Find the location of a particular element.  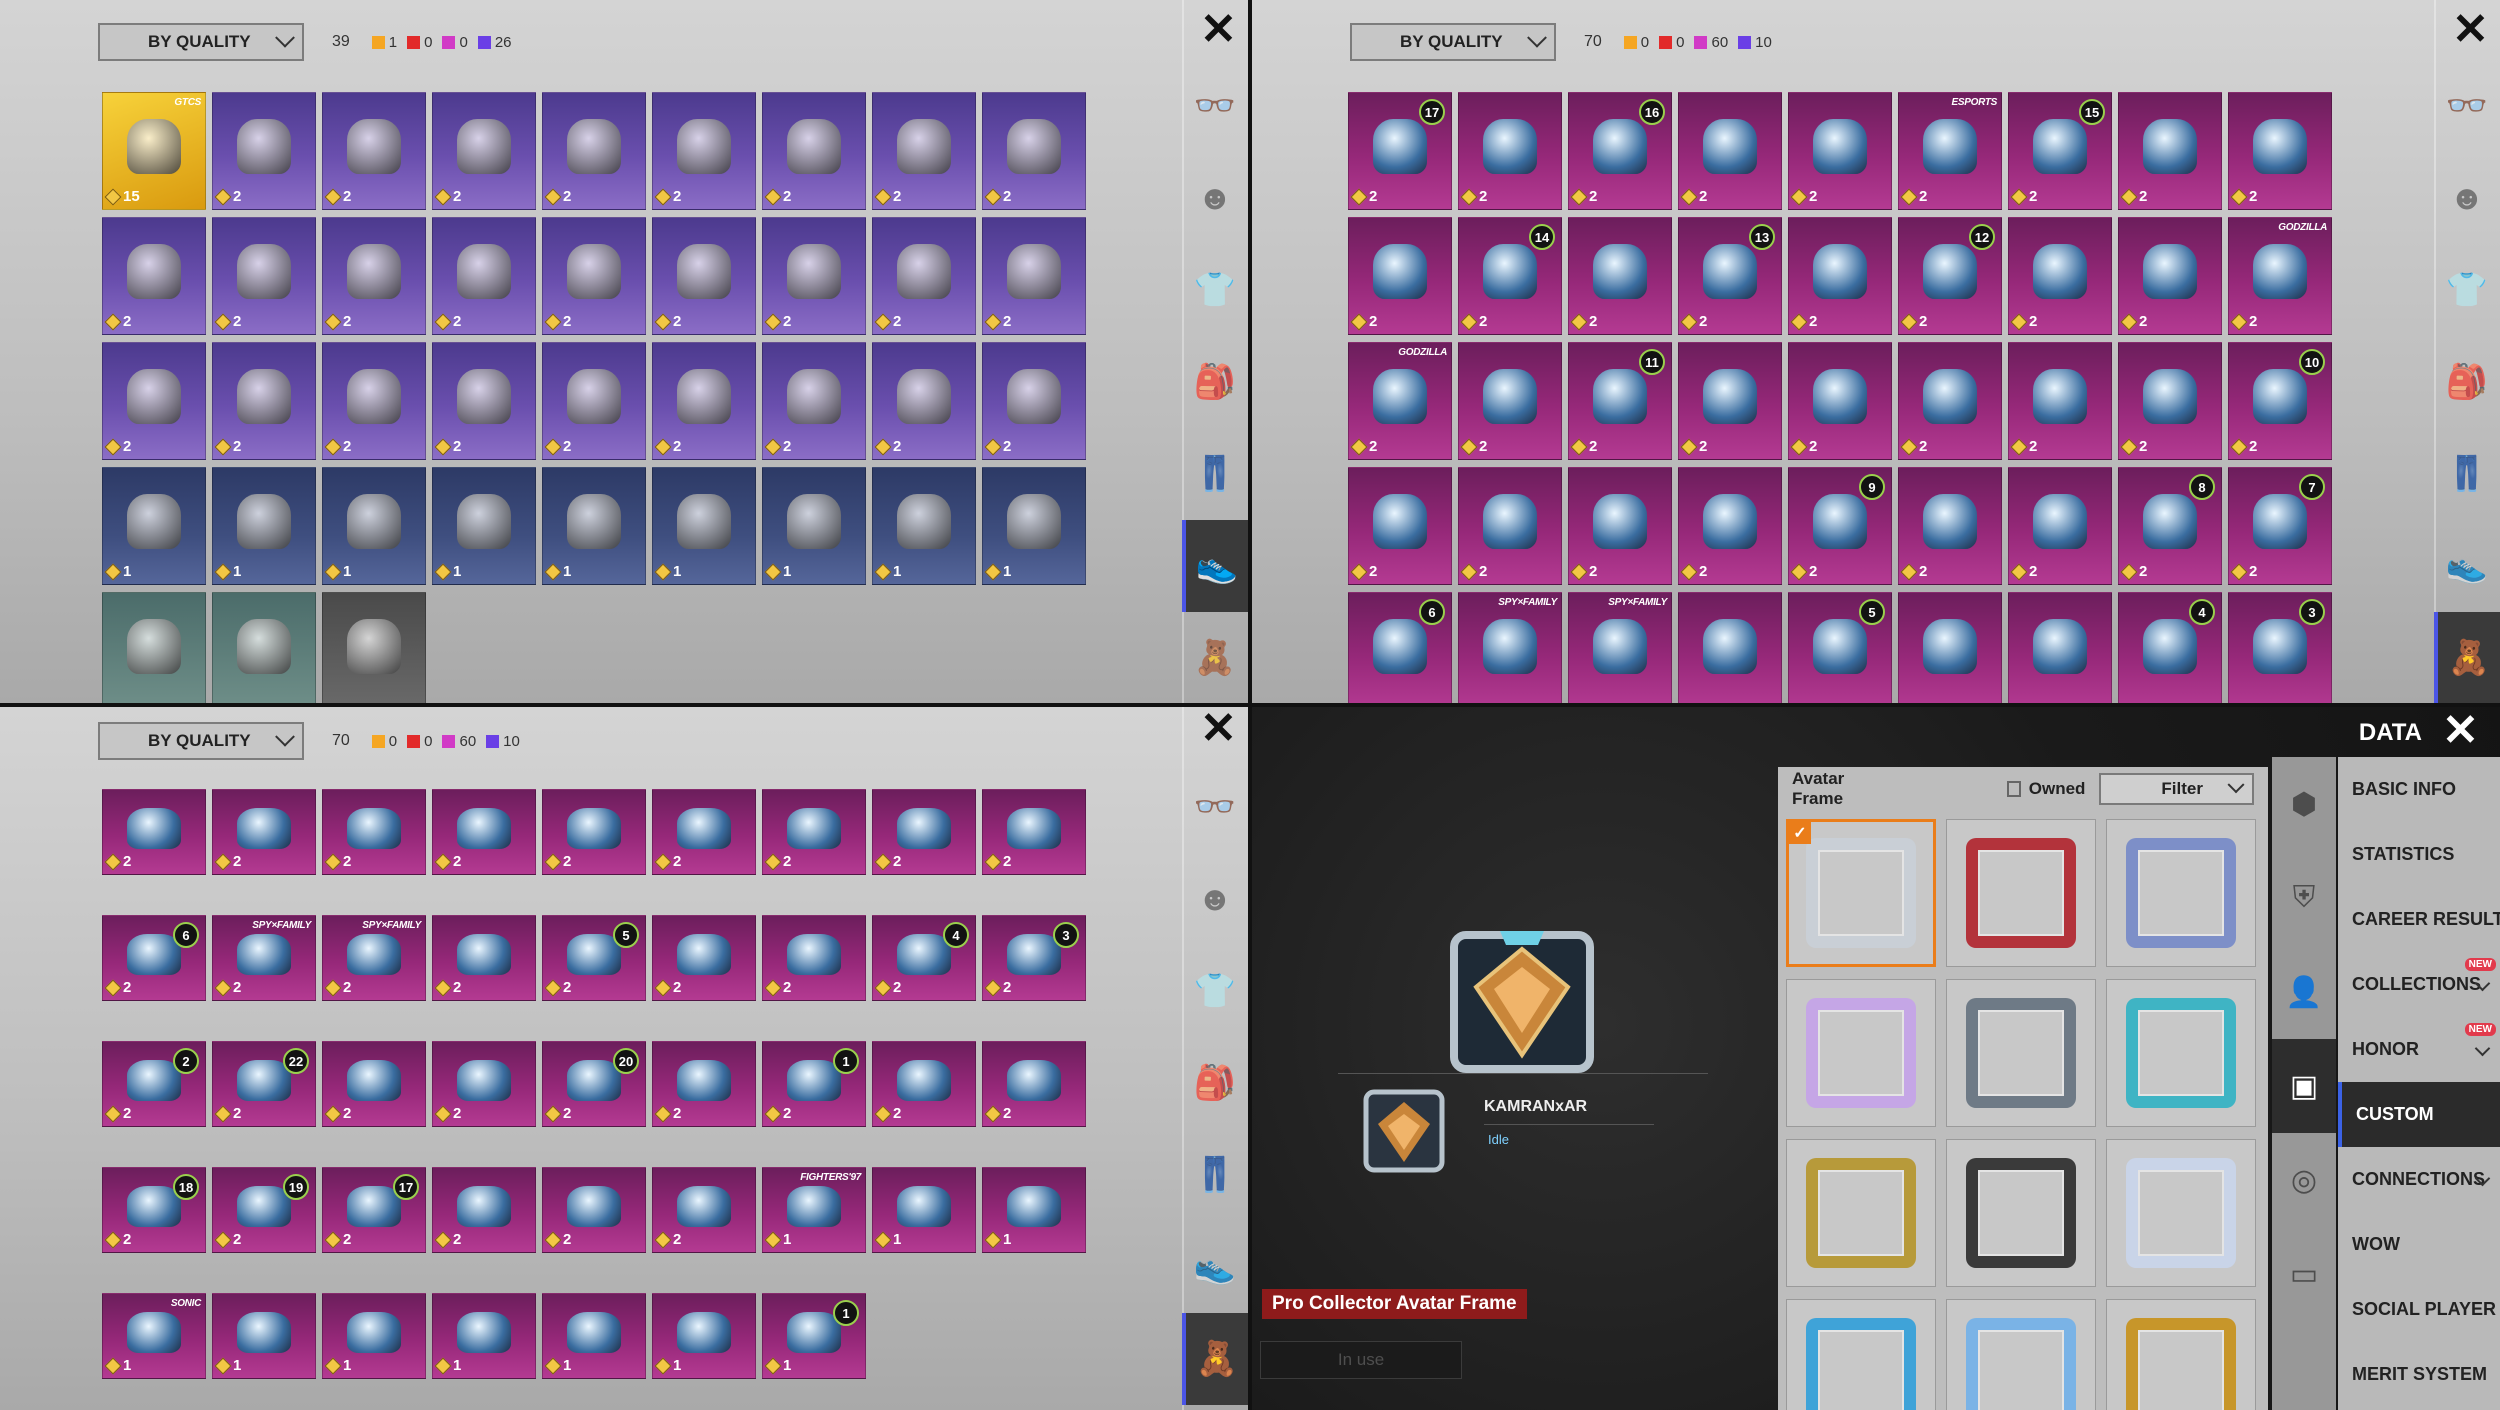

menu-item-connections: CONNECTIONS is located at coordinates (2419, 1179).